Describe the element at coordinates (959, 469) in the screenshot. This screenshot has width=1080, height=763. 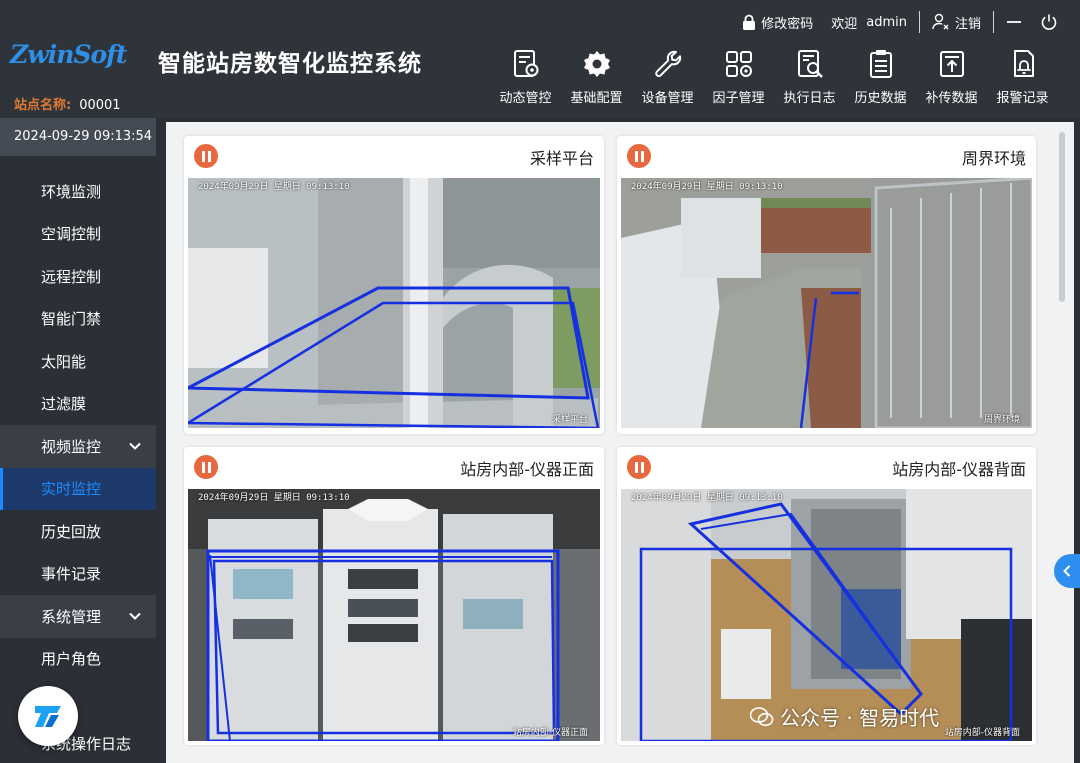
I see `camera-title: 站房内部-仪器背面` at that location.